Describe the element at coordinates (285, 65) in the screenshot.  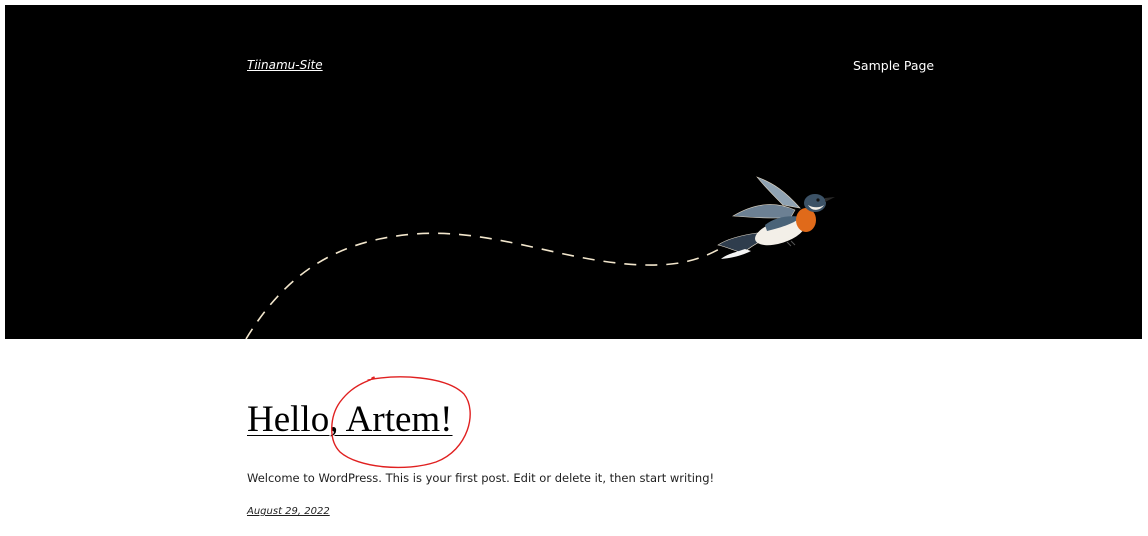
I see `site-title-link: Tiinamu-Site` at that location.